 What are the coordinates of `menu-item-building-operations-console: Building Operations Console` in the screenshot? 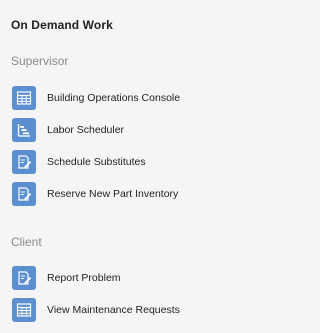 It's located at (129, 98).